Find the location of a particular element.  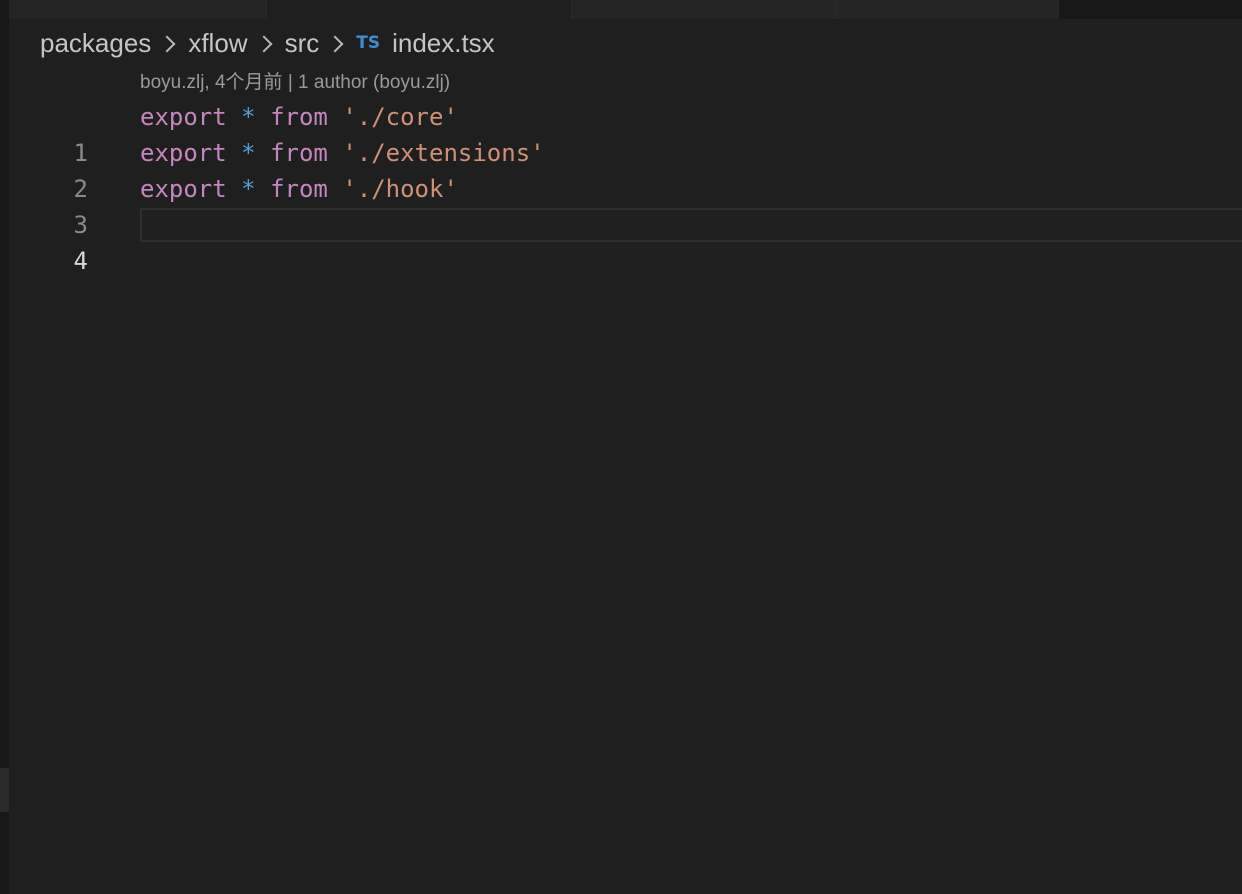

code-line: 1 export * from './core' is located at coordinates (621, 133).